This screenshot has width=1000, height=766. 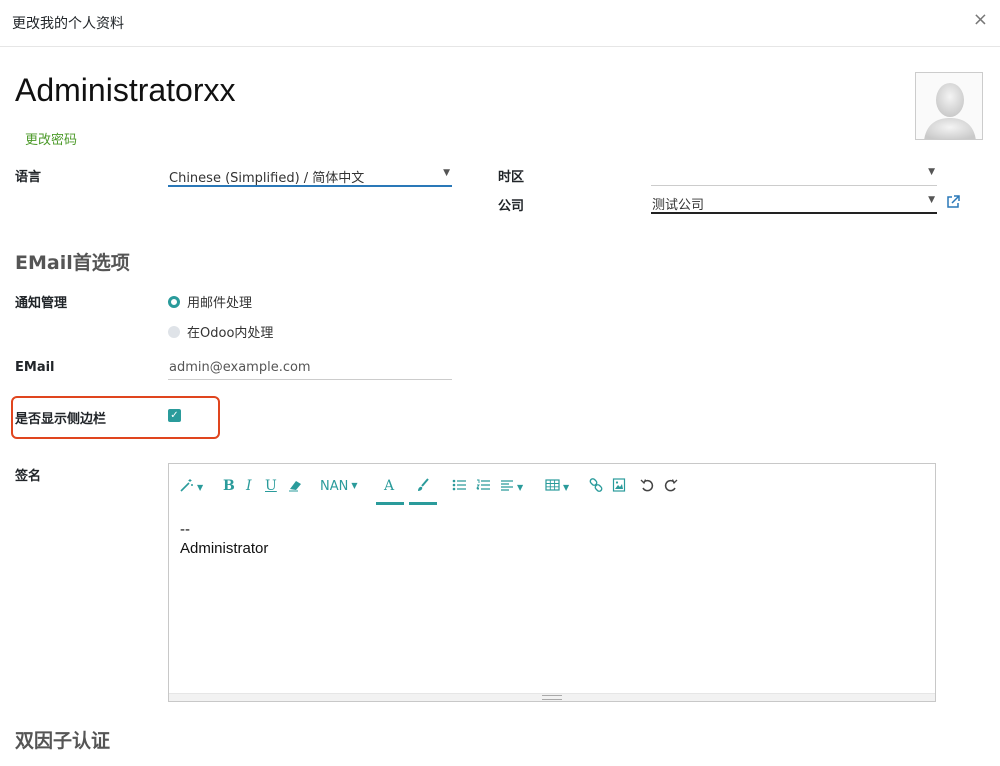 I want to click on underline-button: U, so click(x=271, y=486).